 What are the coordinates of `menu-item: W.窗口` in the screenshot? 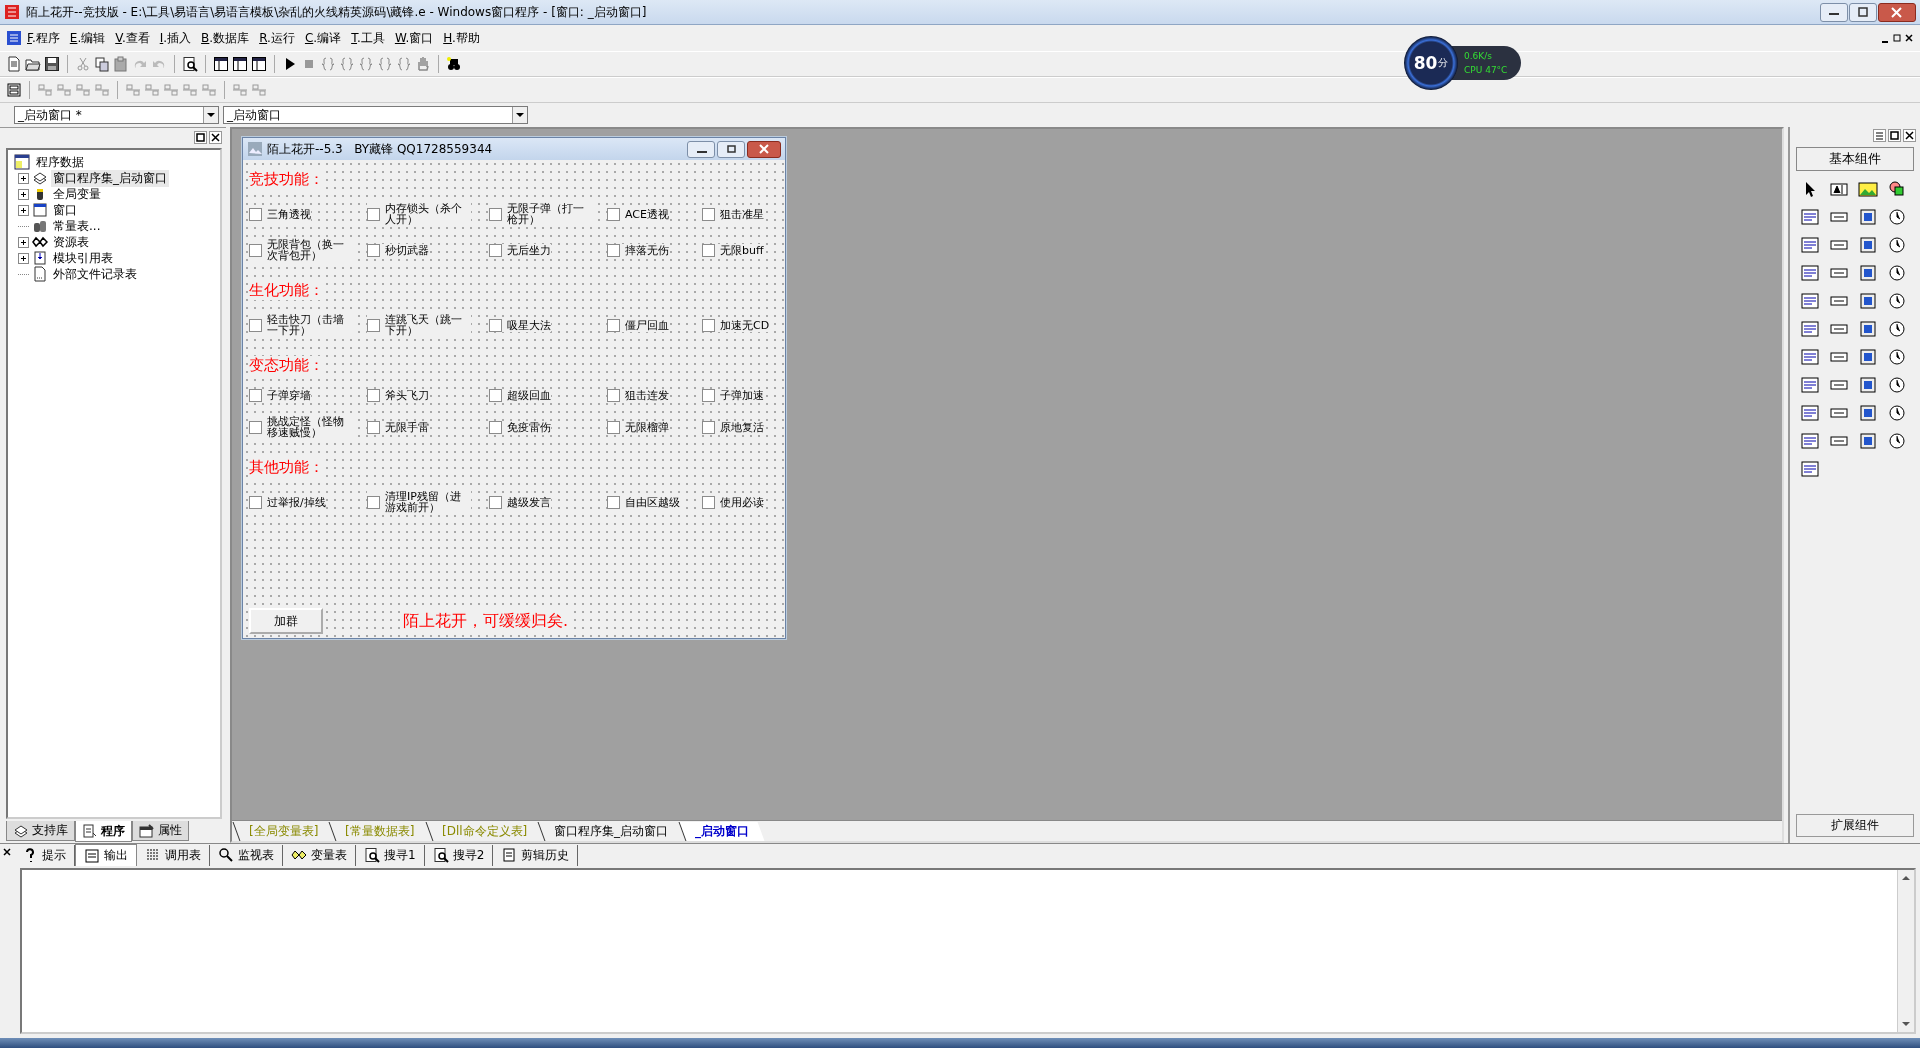 It's located at (414, 38).